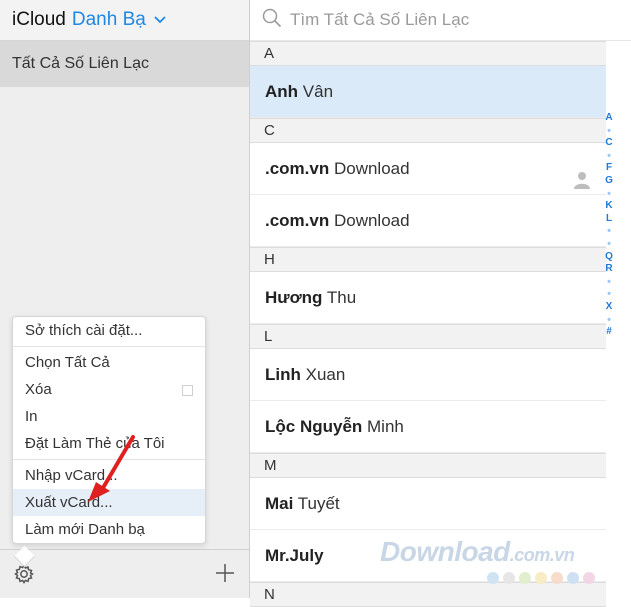  Describe the element at coordinates (109, 443) in the screenshot. I see `menu-item-make-my-card: Đặt Làm Thẻ của Tôi` at that location.